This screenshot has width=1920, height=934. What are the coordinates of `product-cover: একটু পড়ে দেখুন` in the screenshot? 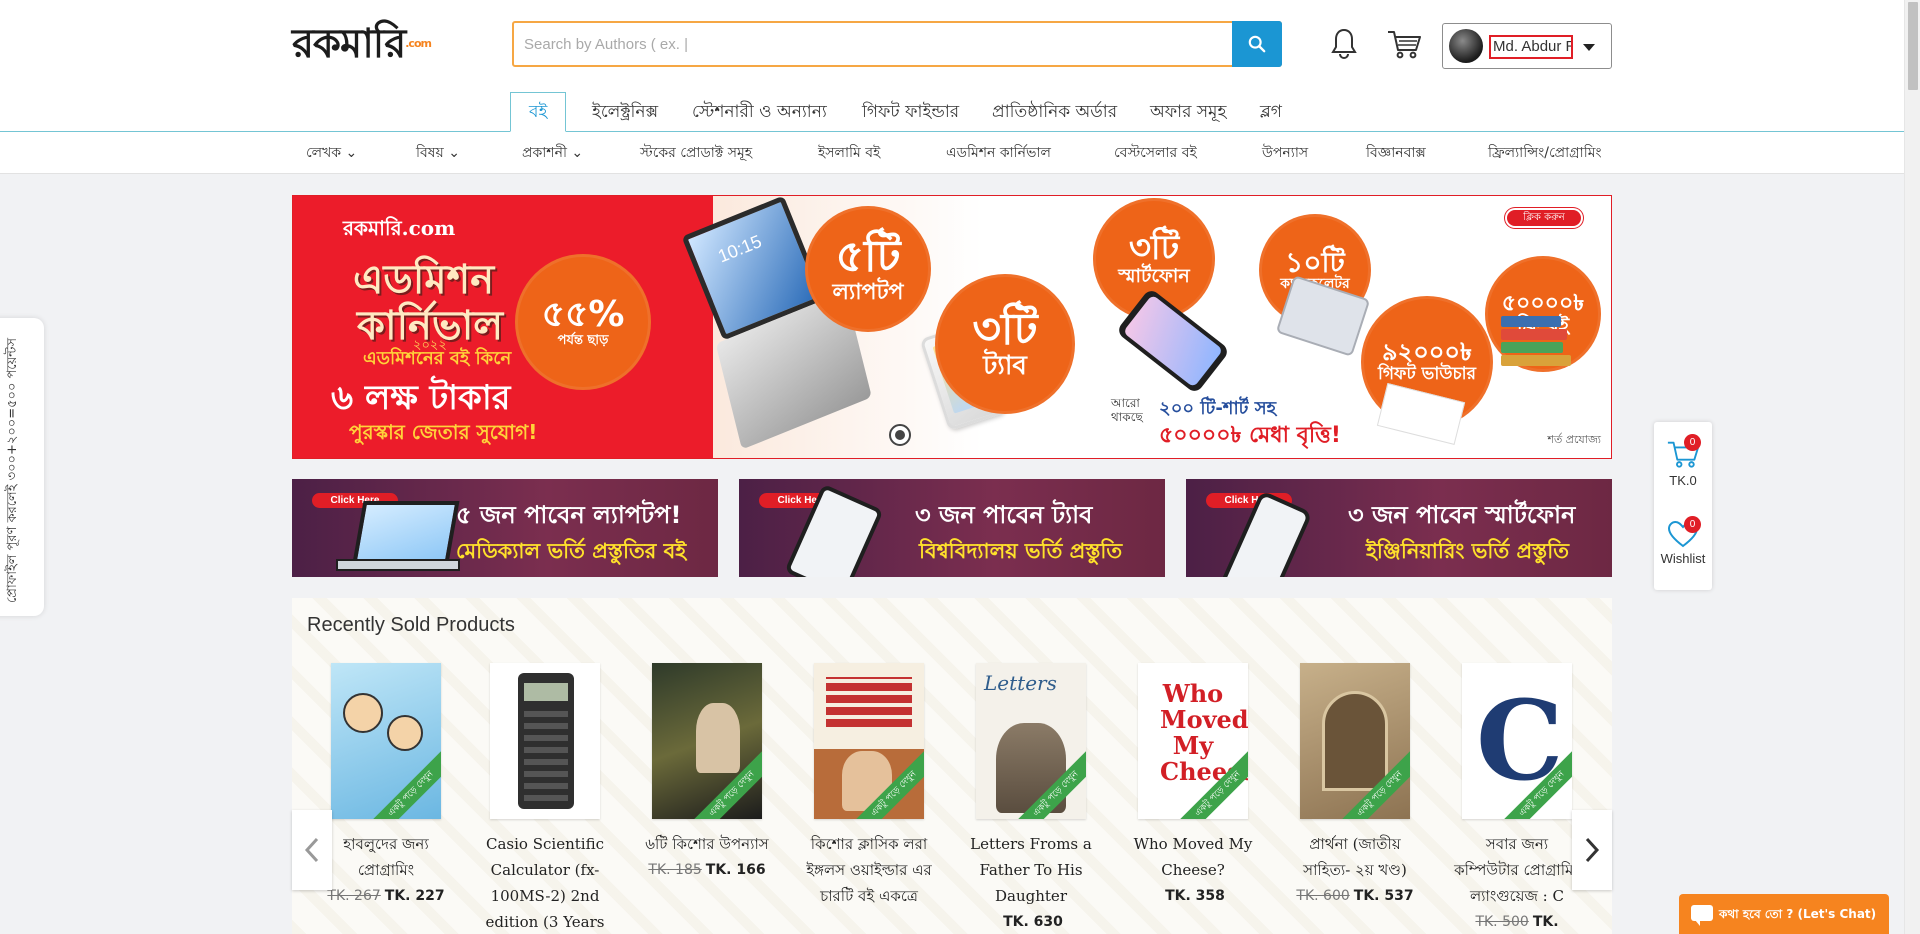 It's located at (386, 741).